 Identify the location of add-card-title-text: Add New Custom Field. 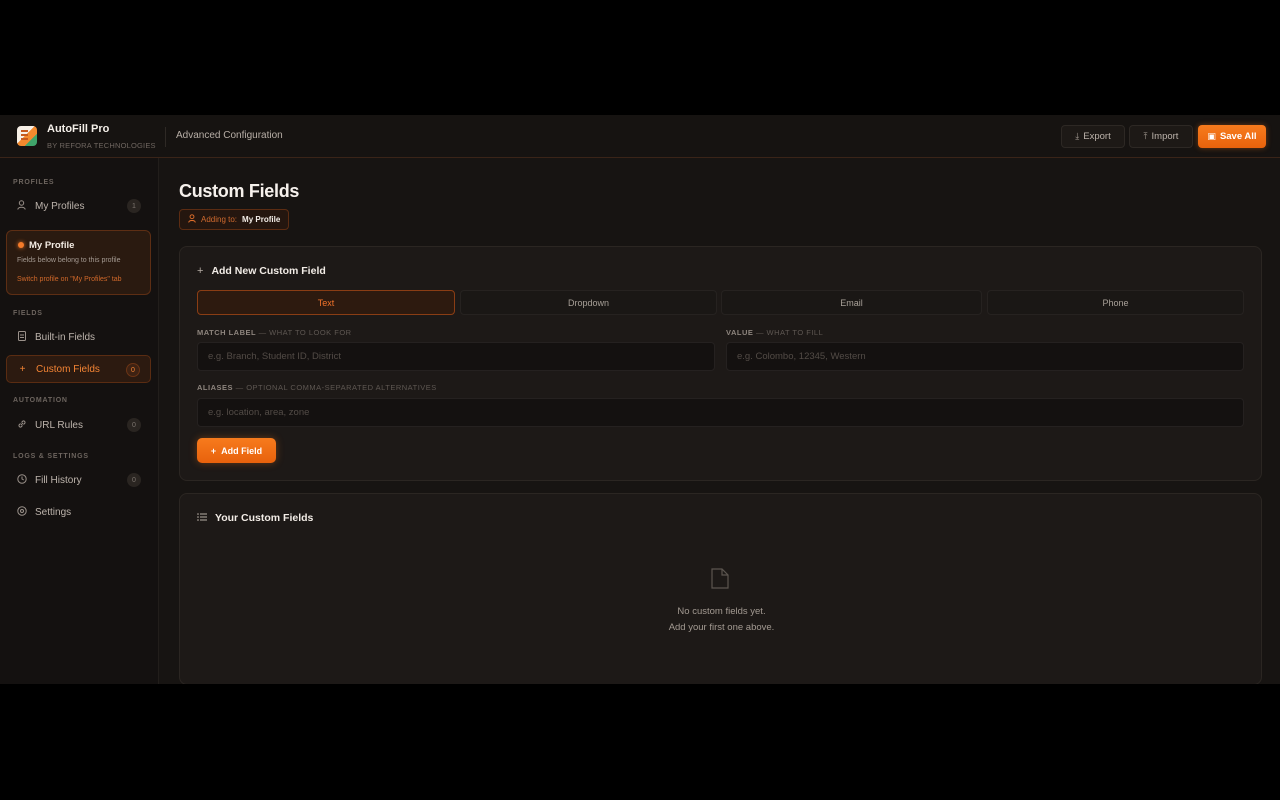
(268, 271).